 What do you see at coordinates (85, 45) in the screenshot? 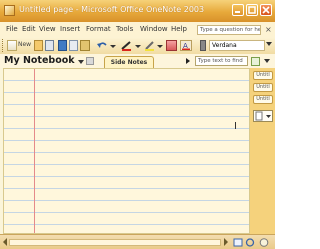
I see `paste-icon` at bounding box center [85, 45].